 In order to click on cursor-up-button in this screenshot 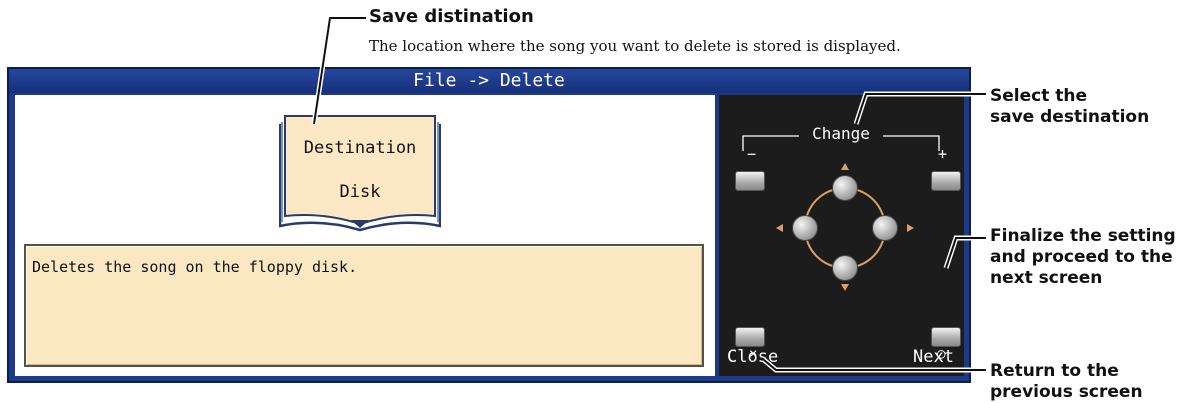, I will do `click(845, 188)`.